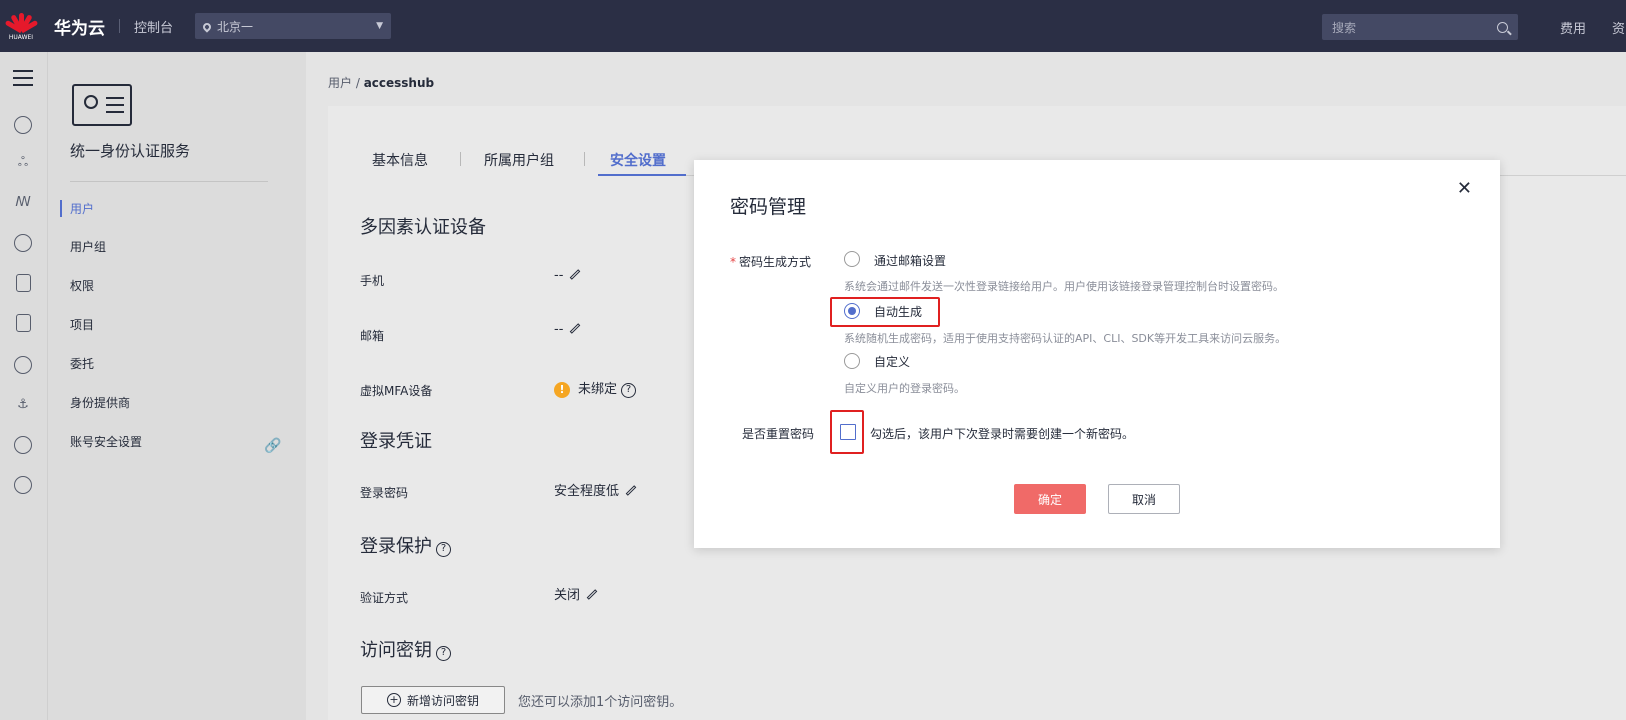 The width and height of the screenshot is (1626, 720). Describe the element at coordinates (21, 22) in the screenshot. I see `huawei-petals-icon` at that location.